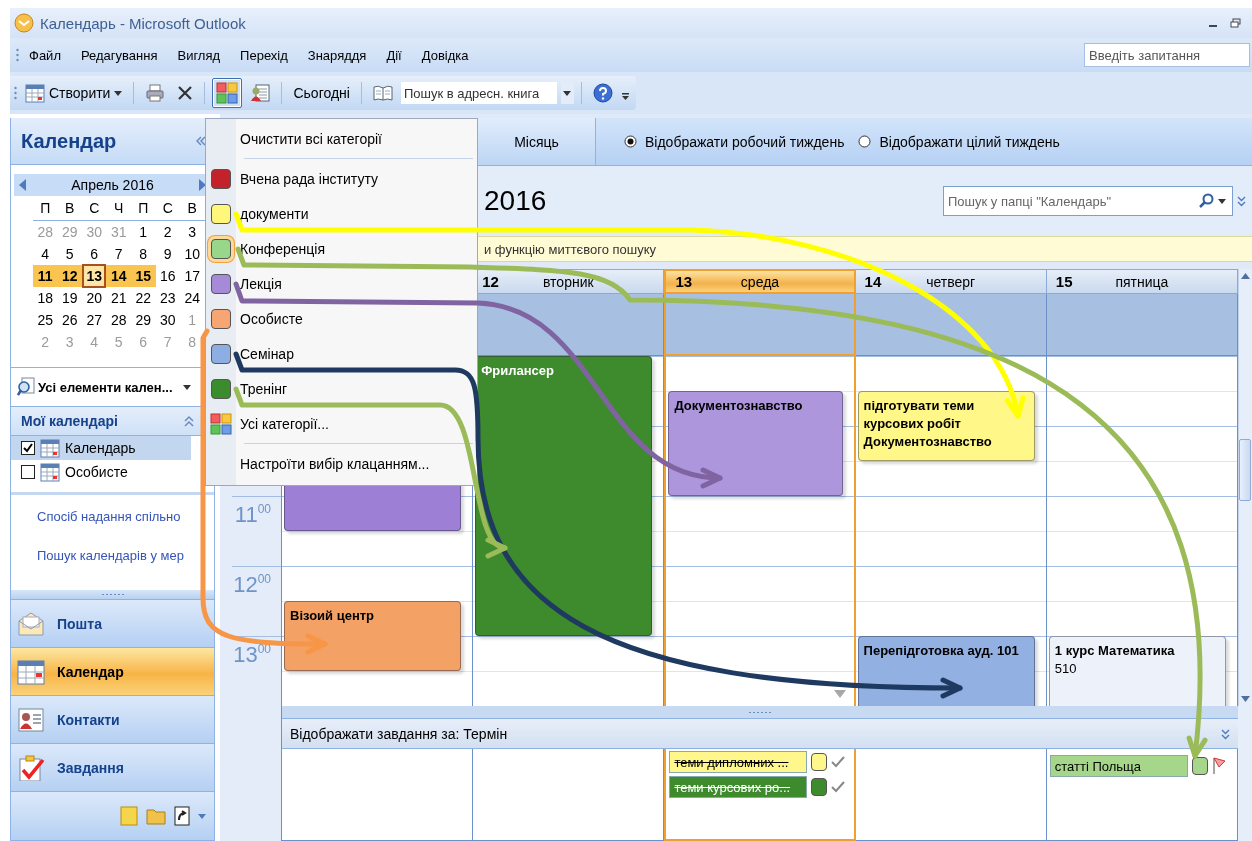 This screenshot has width=1252, height=841. Describe the element at coordinates (143, 276) in the screenshot. I see `calendar-day: 15` at that location.